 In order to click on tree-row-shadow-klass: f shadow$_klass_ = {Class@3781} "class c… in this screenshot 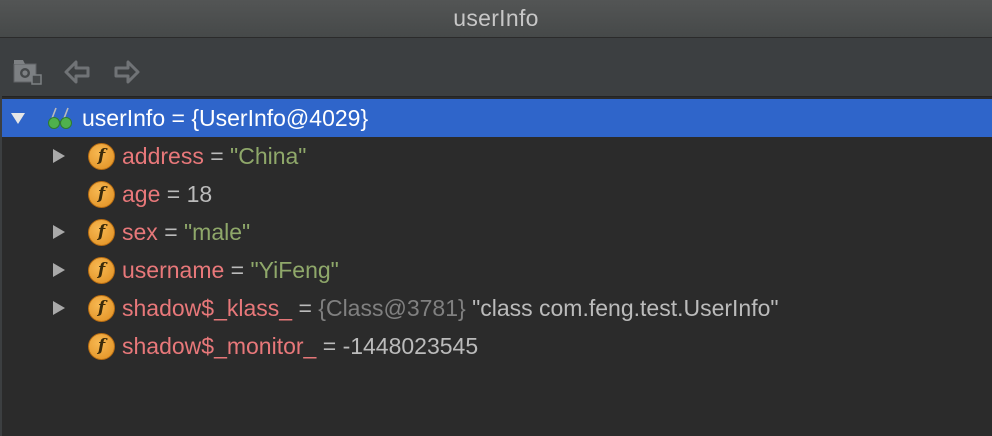, I will do `click(497, 308)`.